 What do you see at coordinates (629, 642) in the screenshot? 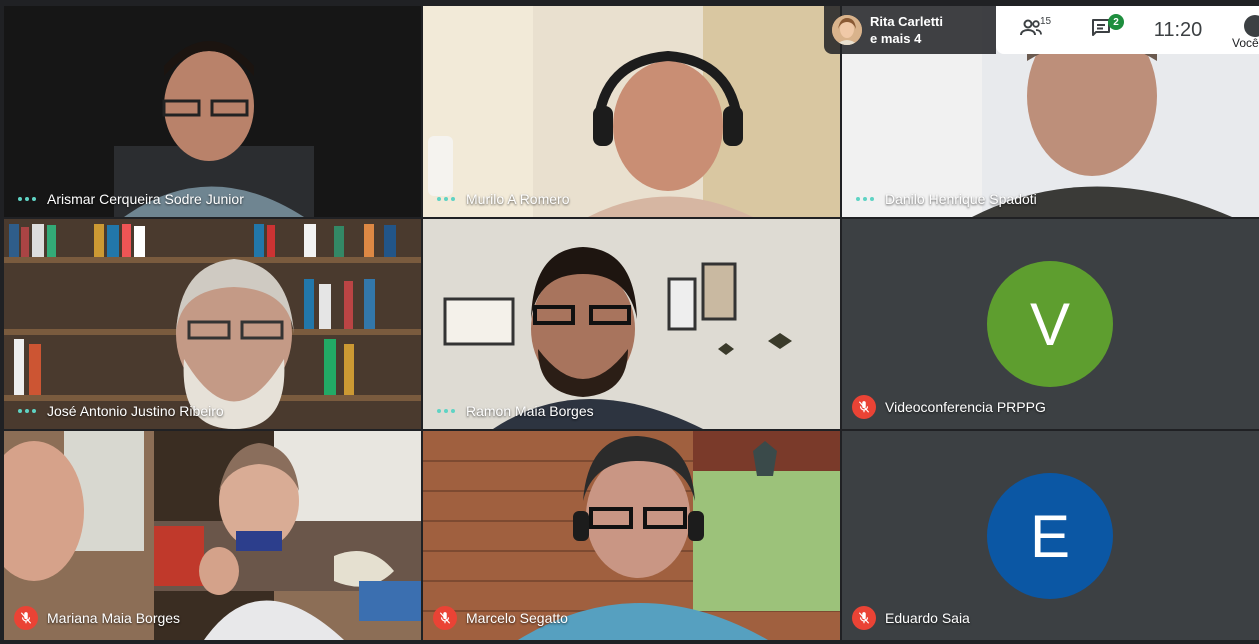
I see `bottom-strip` at bounding box center [629, 642].